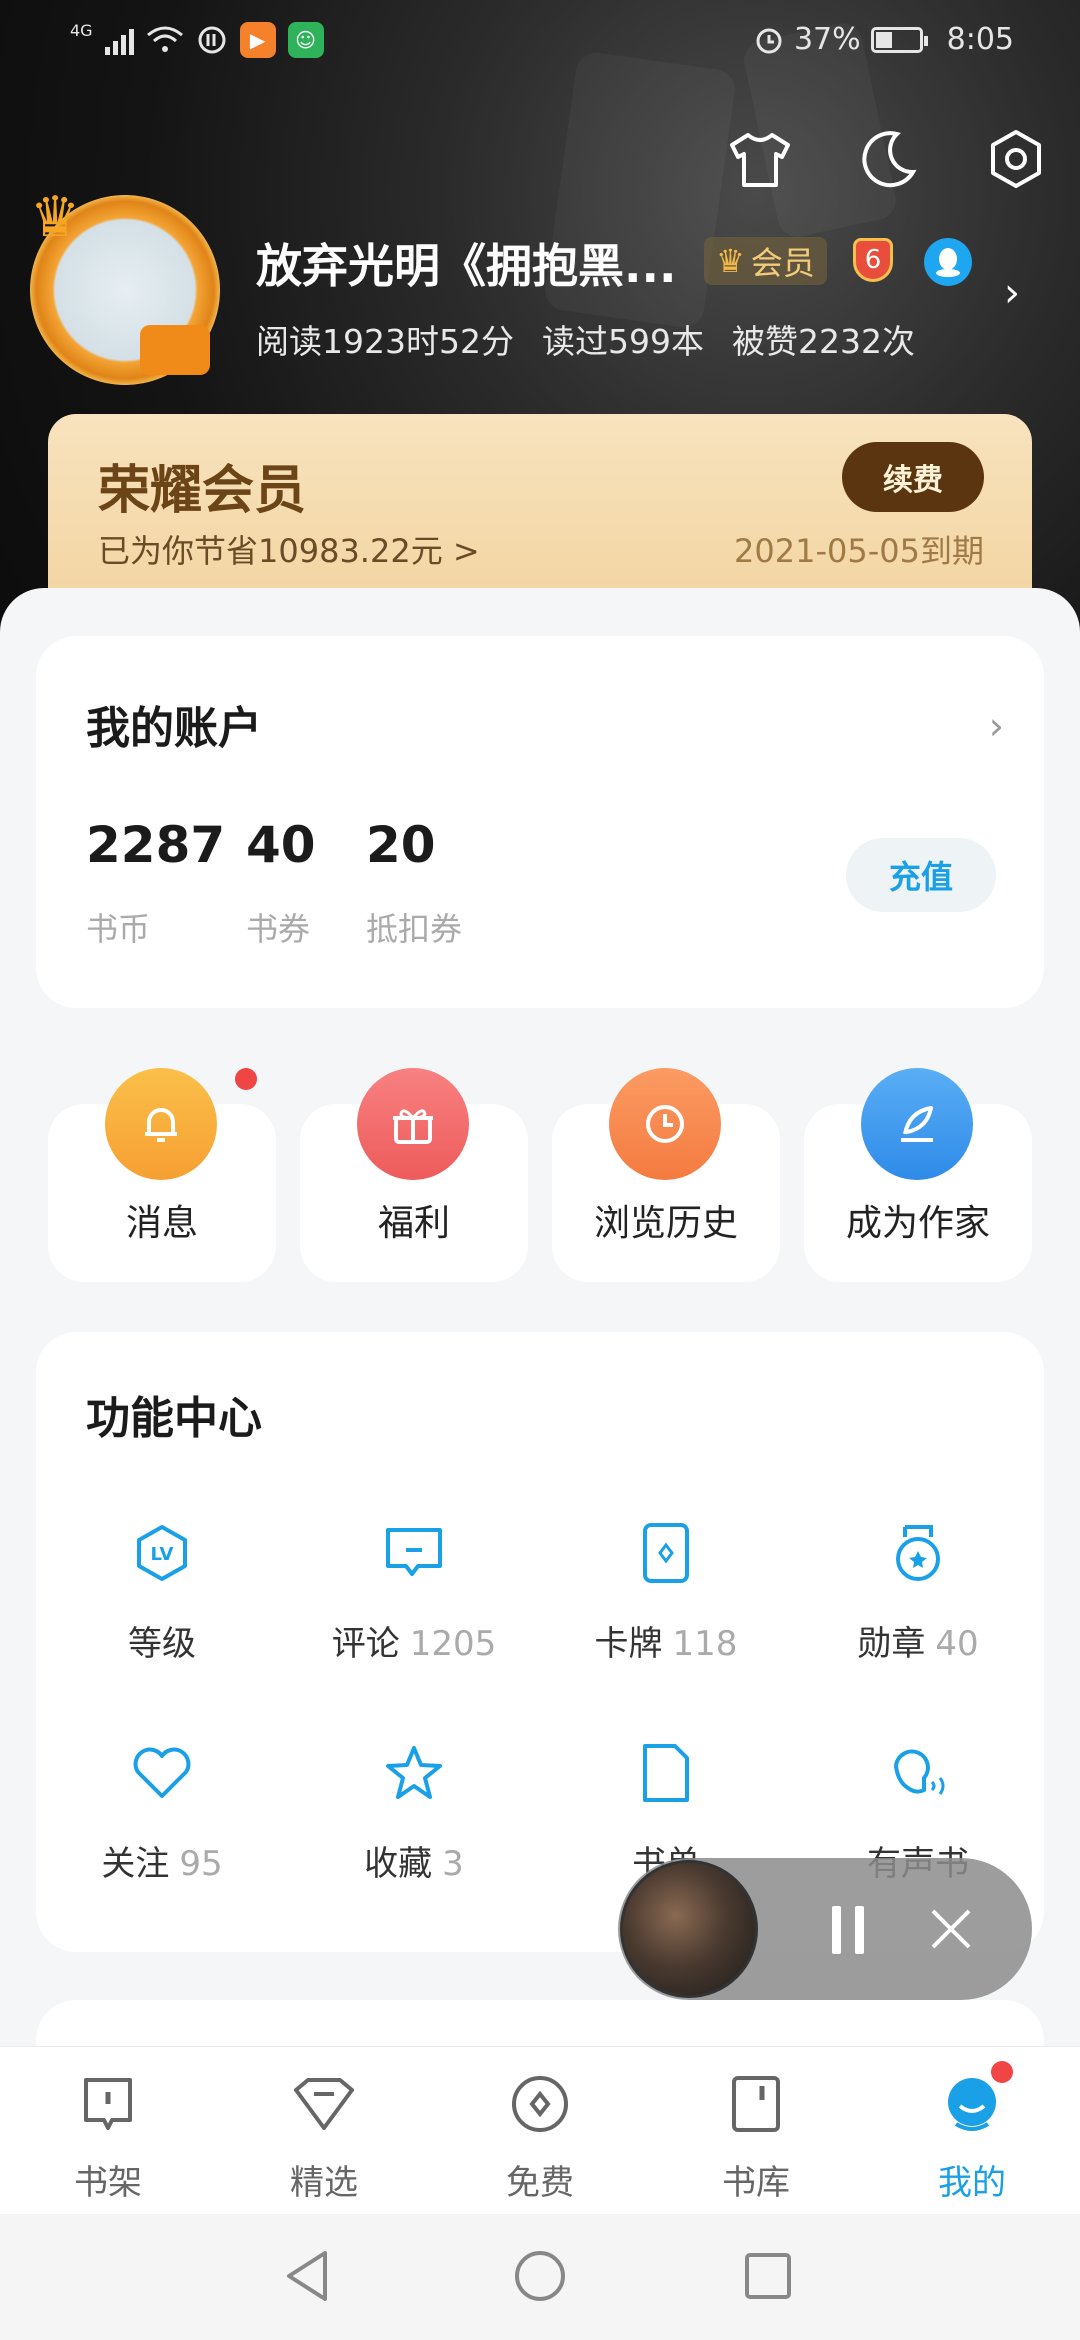 The height and width of the screenshot is (2340, 1080). Describe the element at coordinates (689, 1929) in the screenshot. I see `audiobook-cover` at that location.